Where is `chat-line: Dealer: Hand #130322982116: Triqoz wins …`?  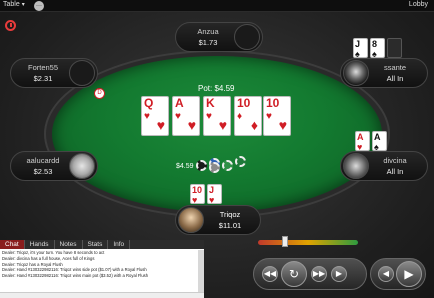 chat-line: Dealer: Hand #130322982116: Triqoz wins … is located at coordinates (75, 276).